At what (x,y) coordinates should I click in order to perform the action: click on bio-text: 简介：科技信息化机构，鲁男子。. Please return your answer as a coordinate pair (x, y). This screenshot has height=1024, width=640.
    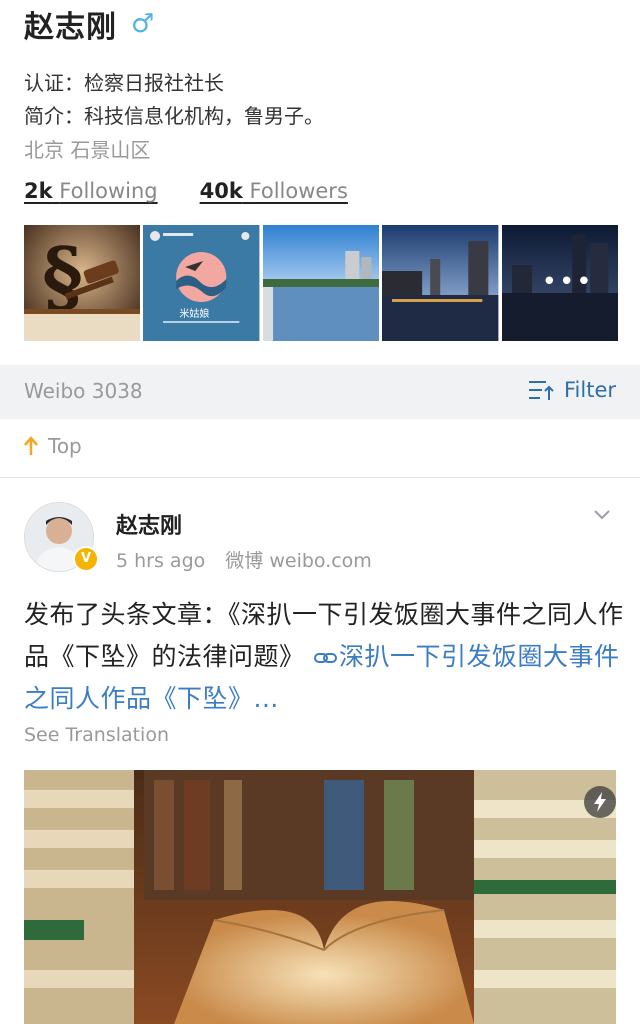
    Looking at the image, I should click on (174, 116).